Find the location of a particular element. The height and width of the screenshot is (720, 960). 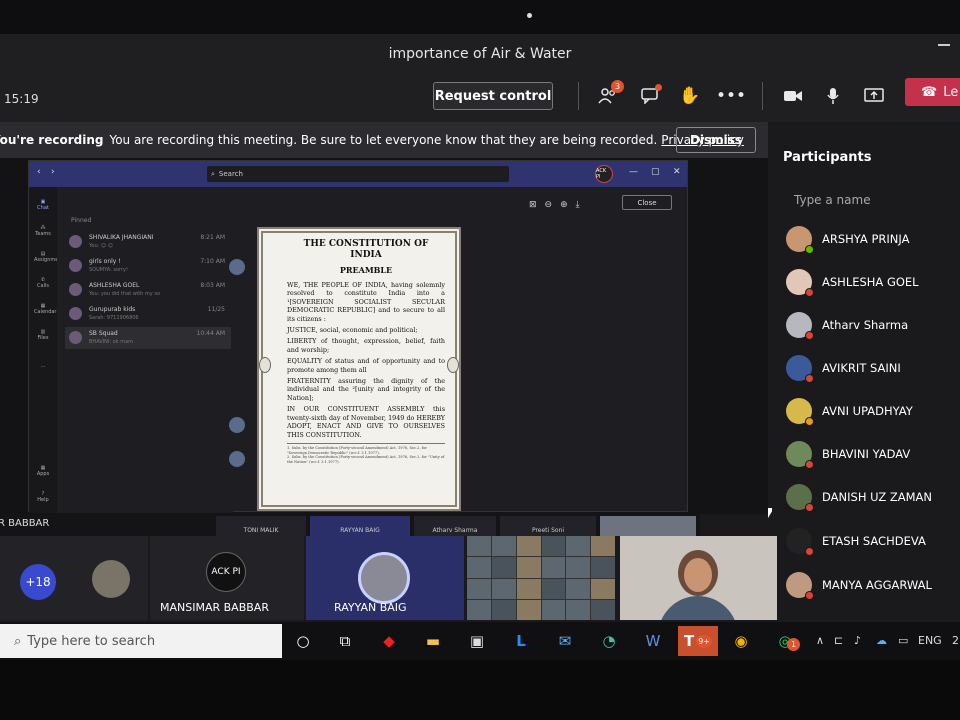

tray-volume-icon: ♪ is located at coordinates (857, 640).